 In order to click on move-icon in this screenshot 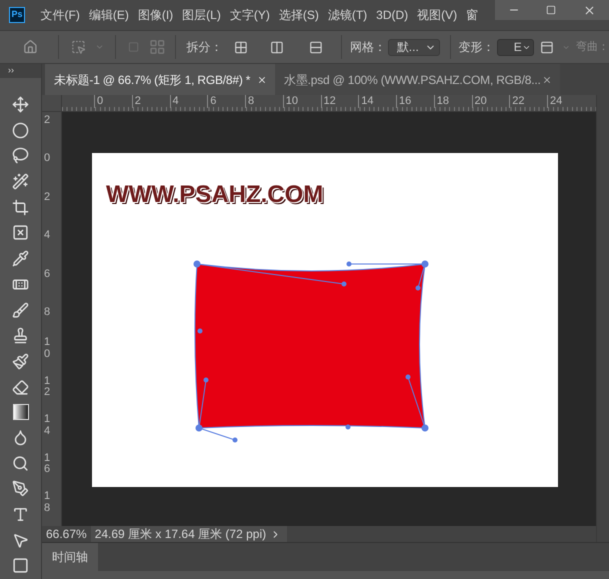, I will do `click(20, 104)`.